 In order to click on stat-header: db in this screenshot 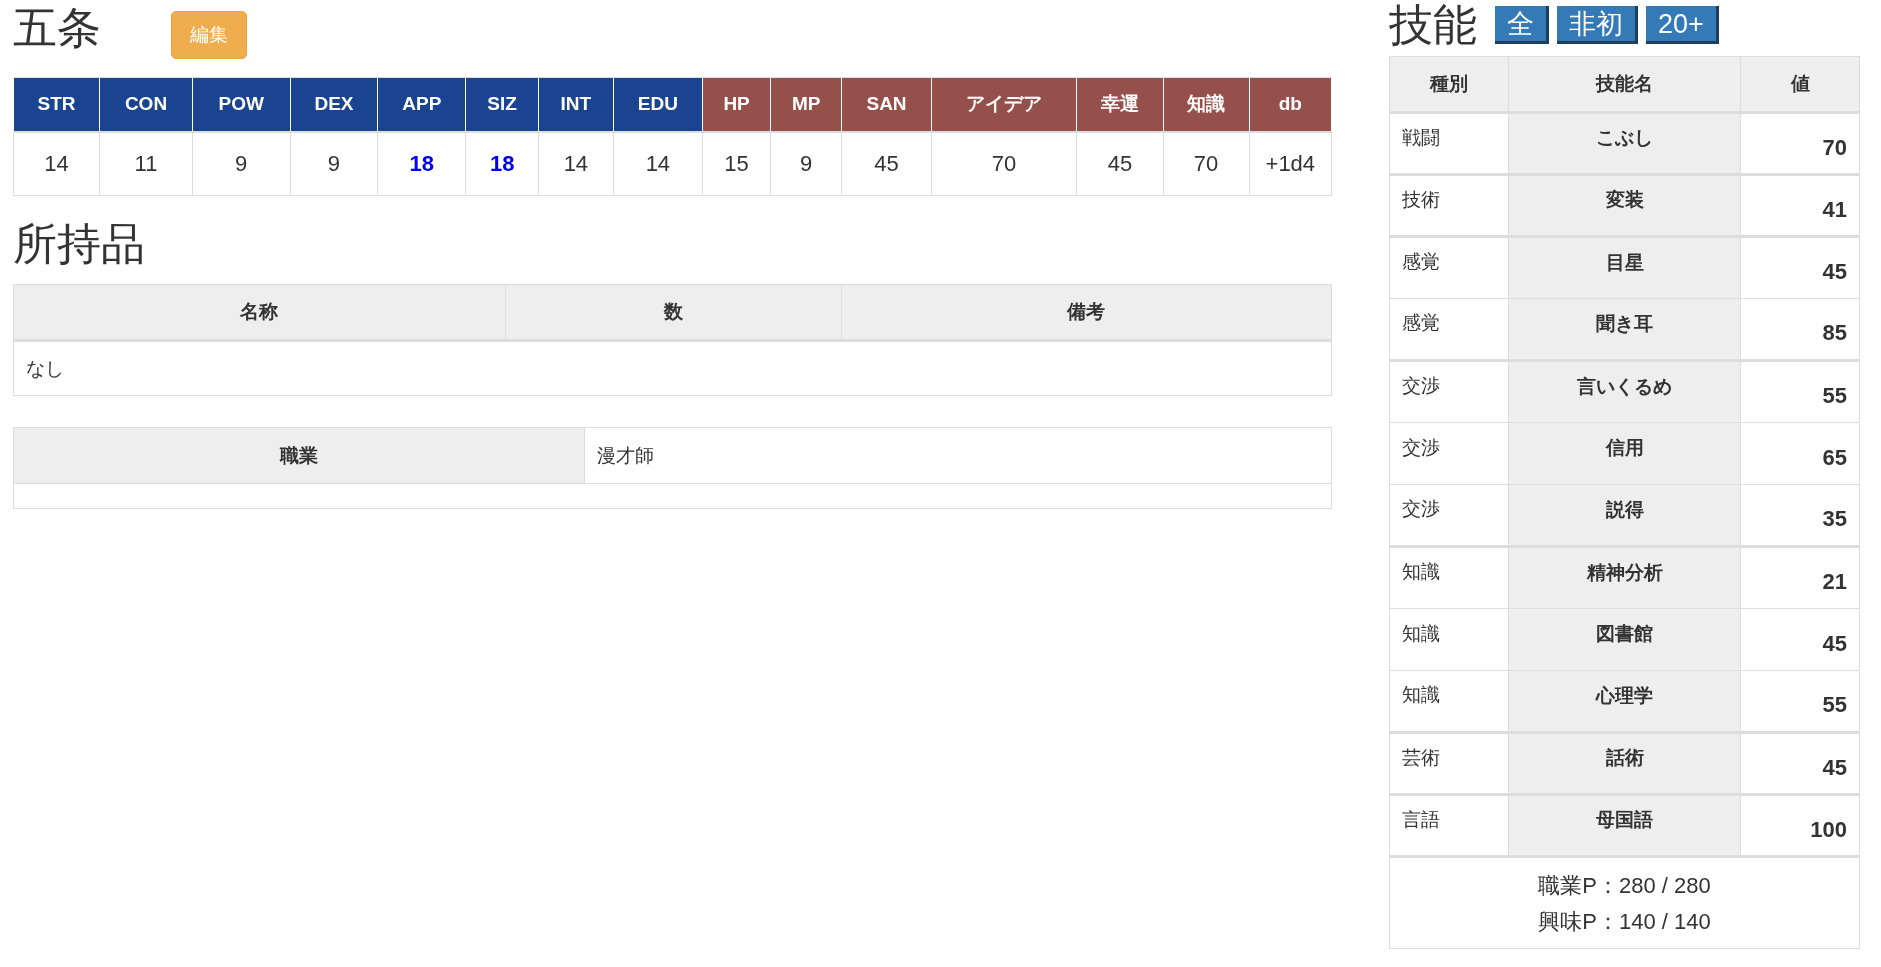, I will do `click(1290, 104)`.